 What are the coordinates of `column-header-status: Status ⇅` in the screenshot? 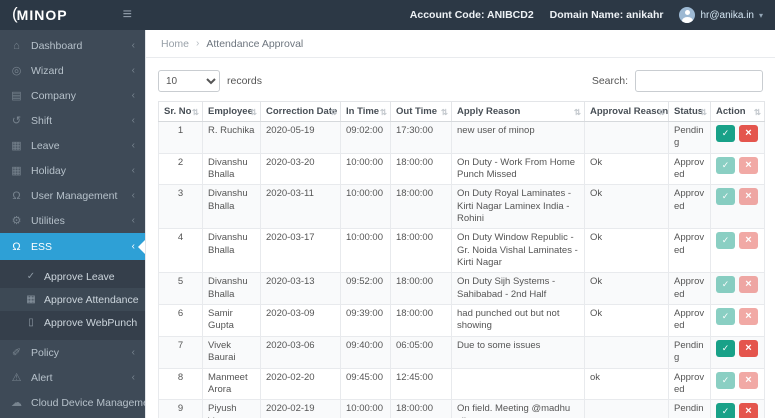 It's located at (689, 111).